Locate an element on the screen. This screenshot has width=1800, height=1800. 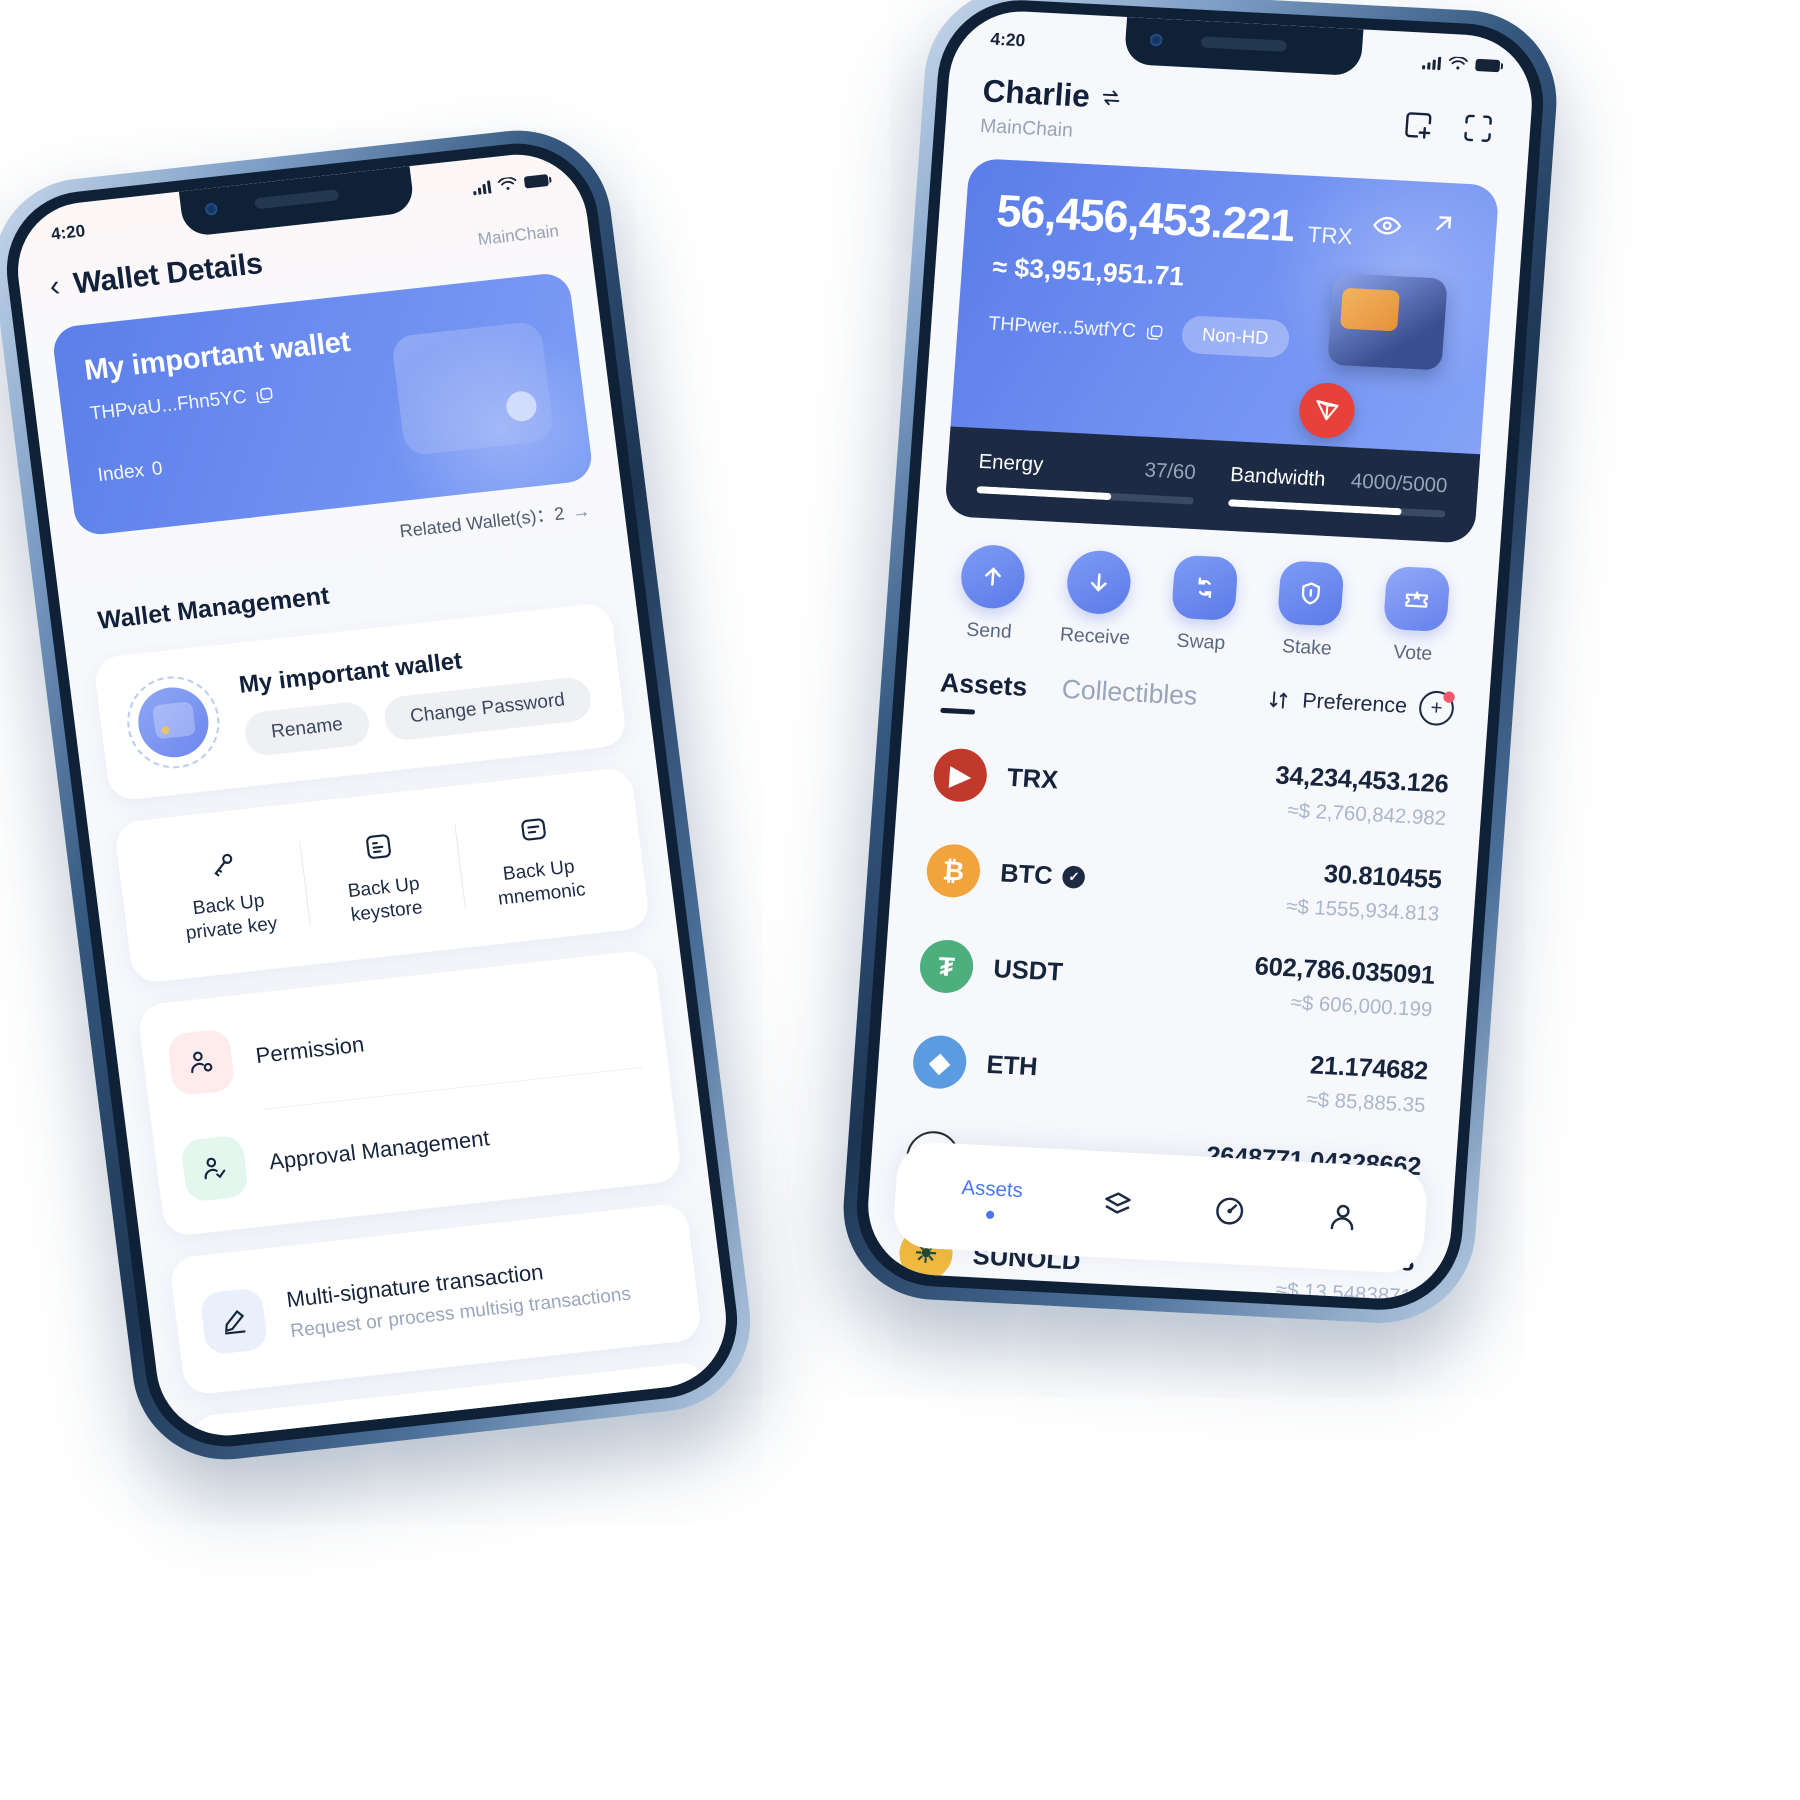
menu-item-dapp-connection: DApp Connection is located at coordinates (455, 1411).